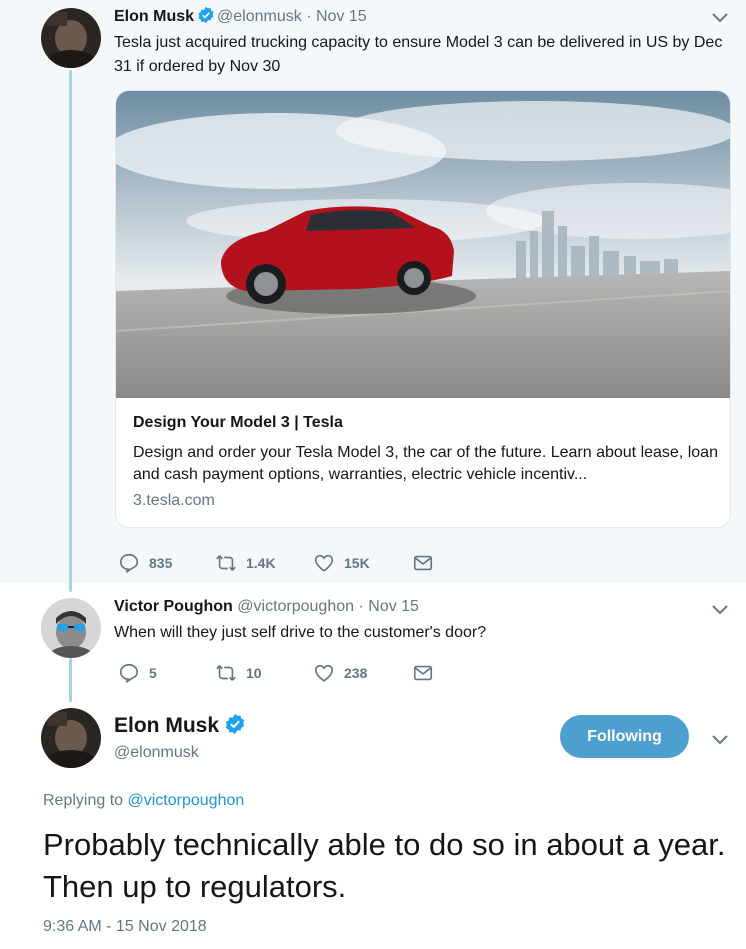  What do you see at coordinates (340, 673) in the screenshot?
I see `like-button: 238` at bounding box center [340, 673].